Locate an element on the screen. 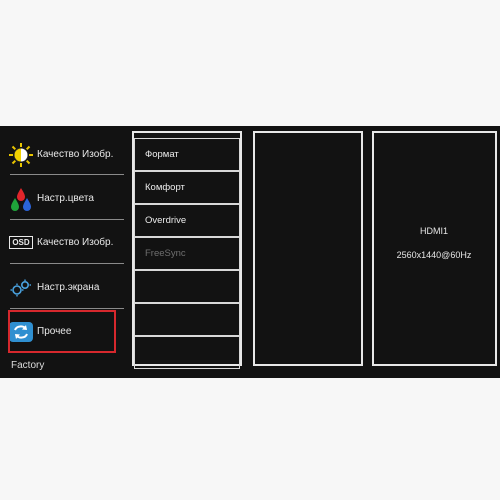 Image resolution: width=500 pixels, height=500 pixels. options-panel is located at coordinates (308, 248).